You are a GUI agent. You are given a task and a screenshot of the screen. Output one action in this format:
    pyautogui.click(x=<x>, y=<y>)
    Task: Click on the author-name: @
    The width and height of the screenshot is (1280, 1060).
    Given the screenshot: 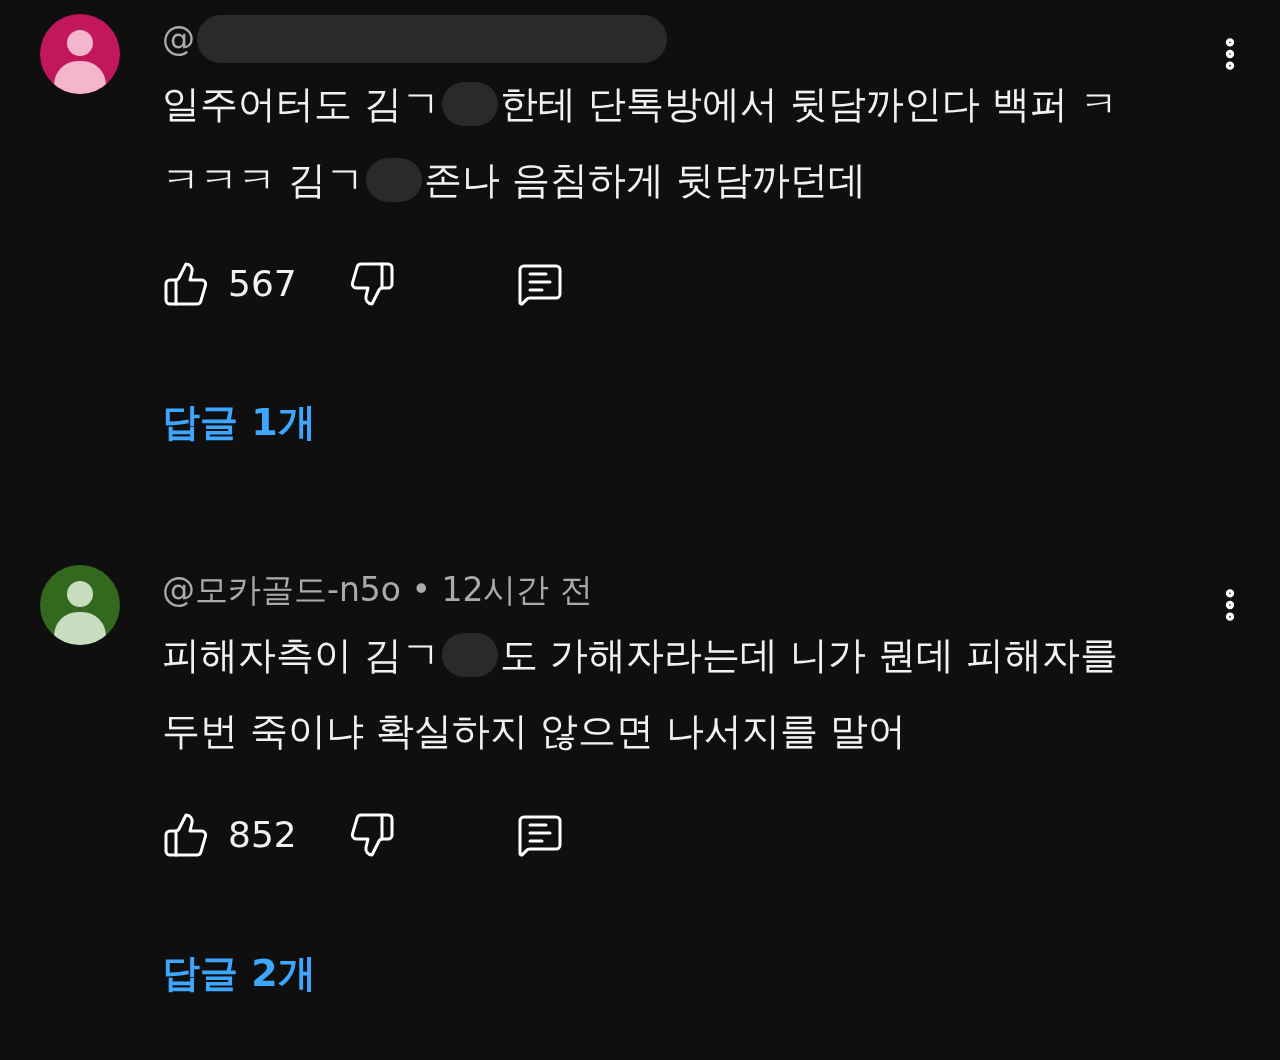 What is the action you would take?
    pyautogui.click(x=178, y=39)
    